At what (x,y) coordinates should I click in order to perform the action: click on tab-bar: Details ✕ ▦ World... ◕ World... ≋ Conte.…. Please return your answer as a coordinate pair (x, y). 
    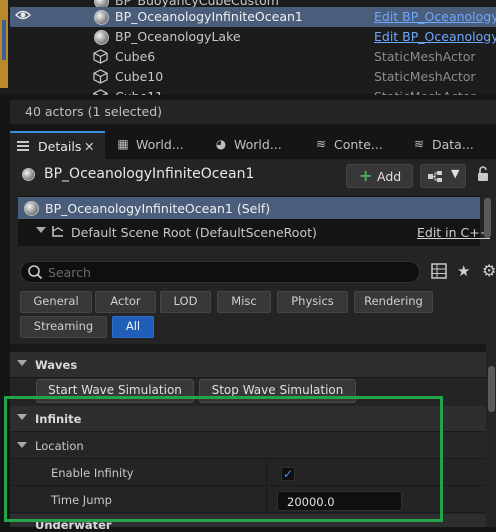
    Looking at the image, I should click on (253, 145).